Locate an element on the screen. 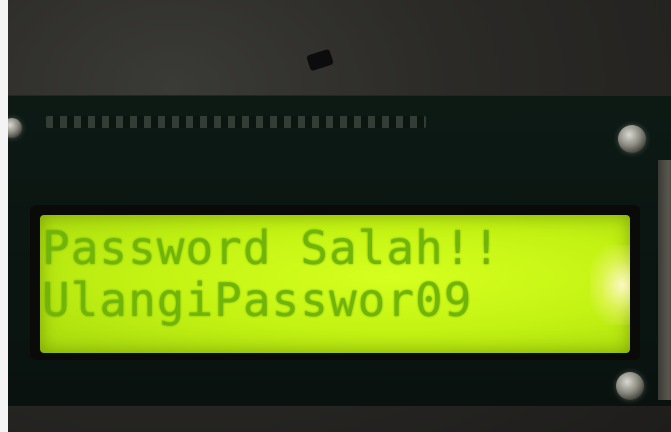 The image size is (671, 432). screw-top-right is located at coordinates (632, 139).